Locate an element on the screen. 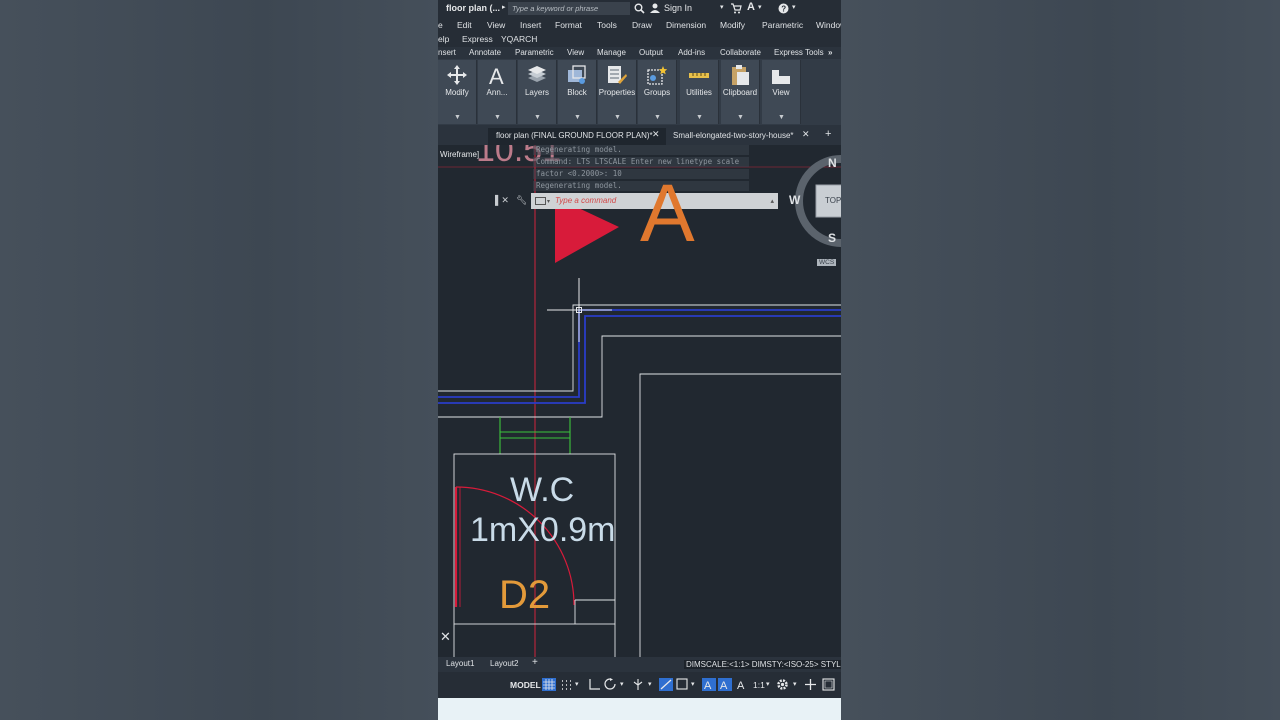 This screenshot has height=720, width=1280. menu-item-file: e is located at coordinates (440, 25).